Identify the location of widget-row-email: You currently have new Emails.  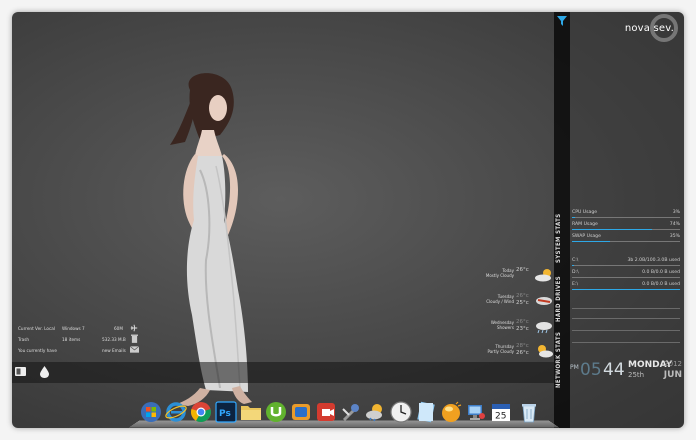
(78, 352).